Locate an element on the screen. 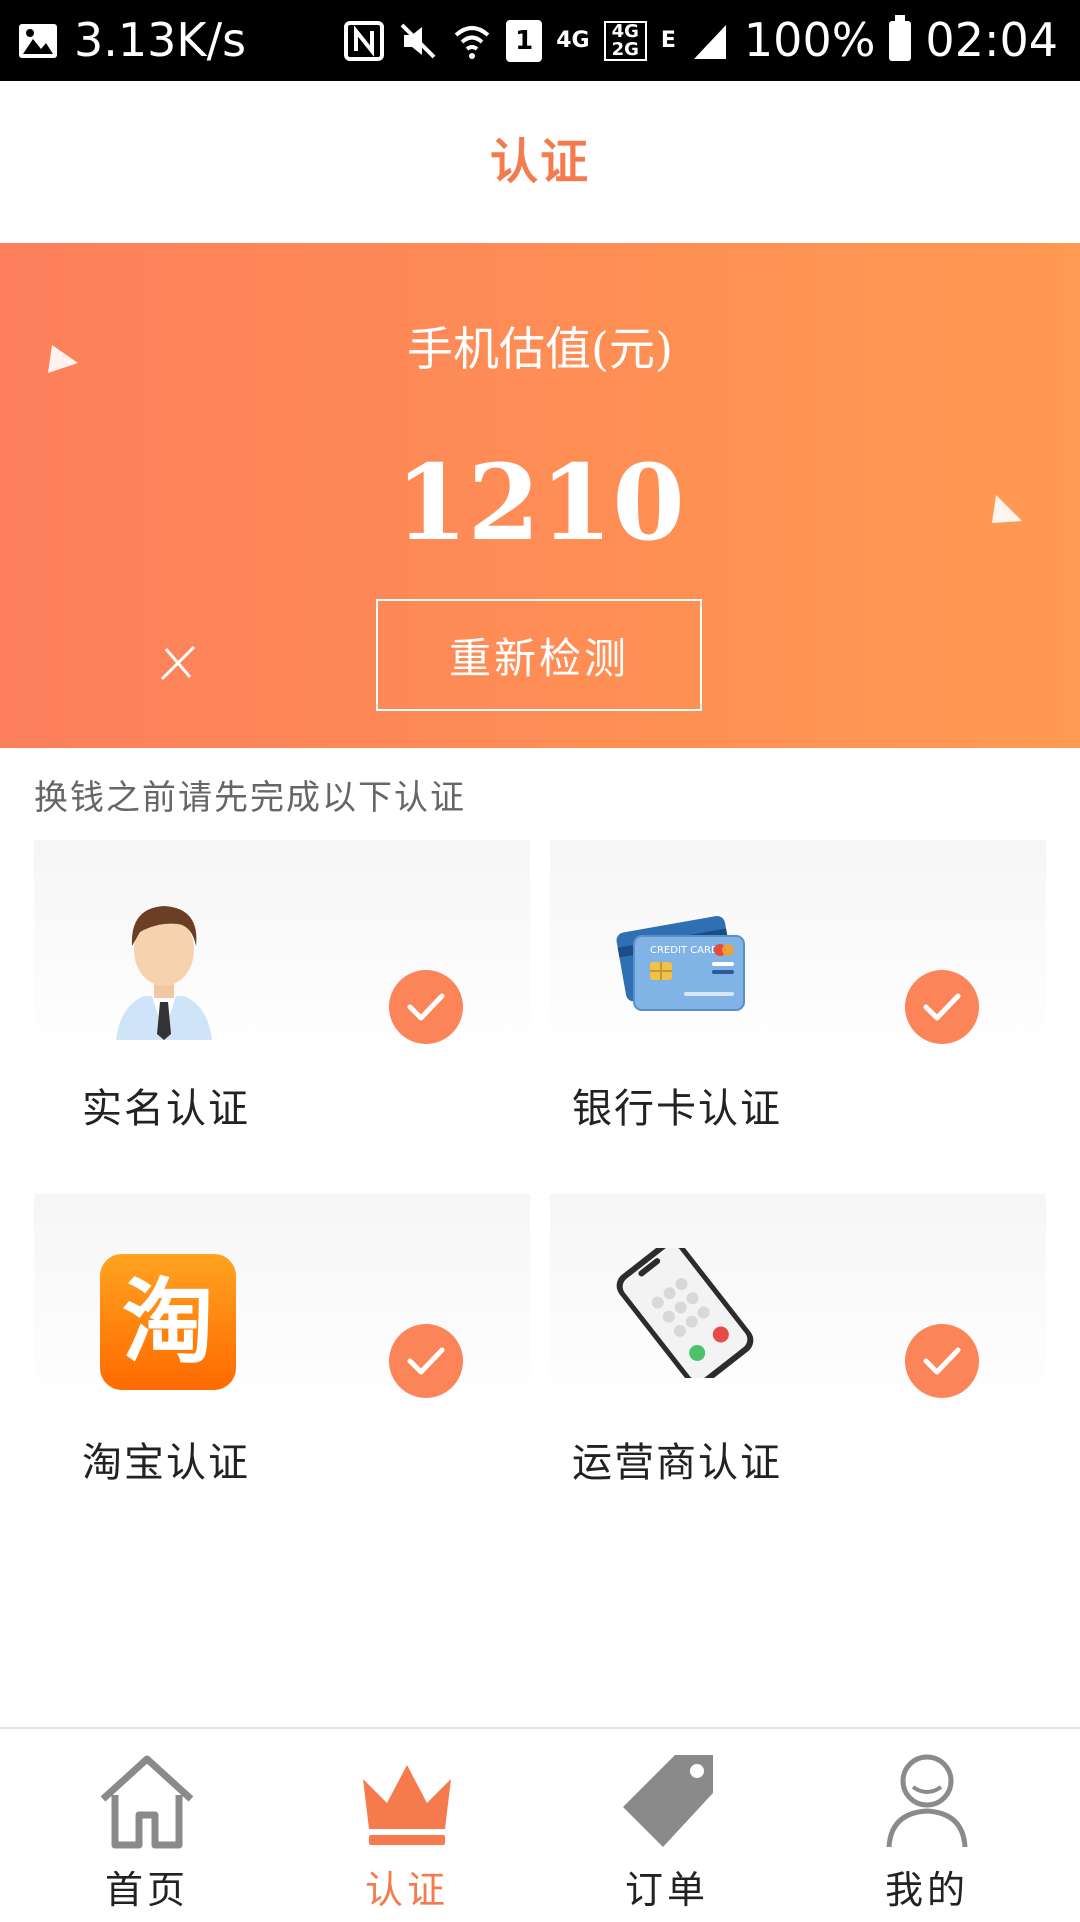 The width and height of the screenshot is (1080, 1922). crown-icon is located at coordinates (407, 1805).